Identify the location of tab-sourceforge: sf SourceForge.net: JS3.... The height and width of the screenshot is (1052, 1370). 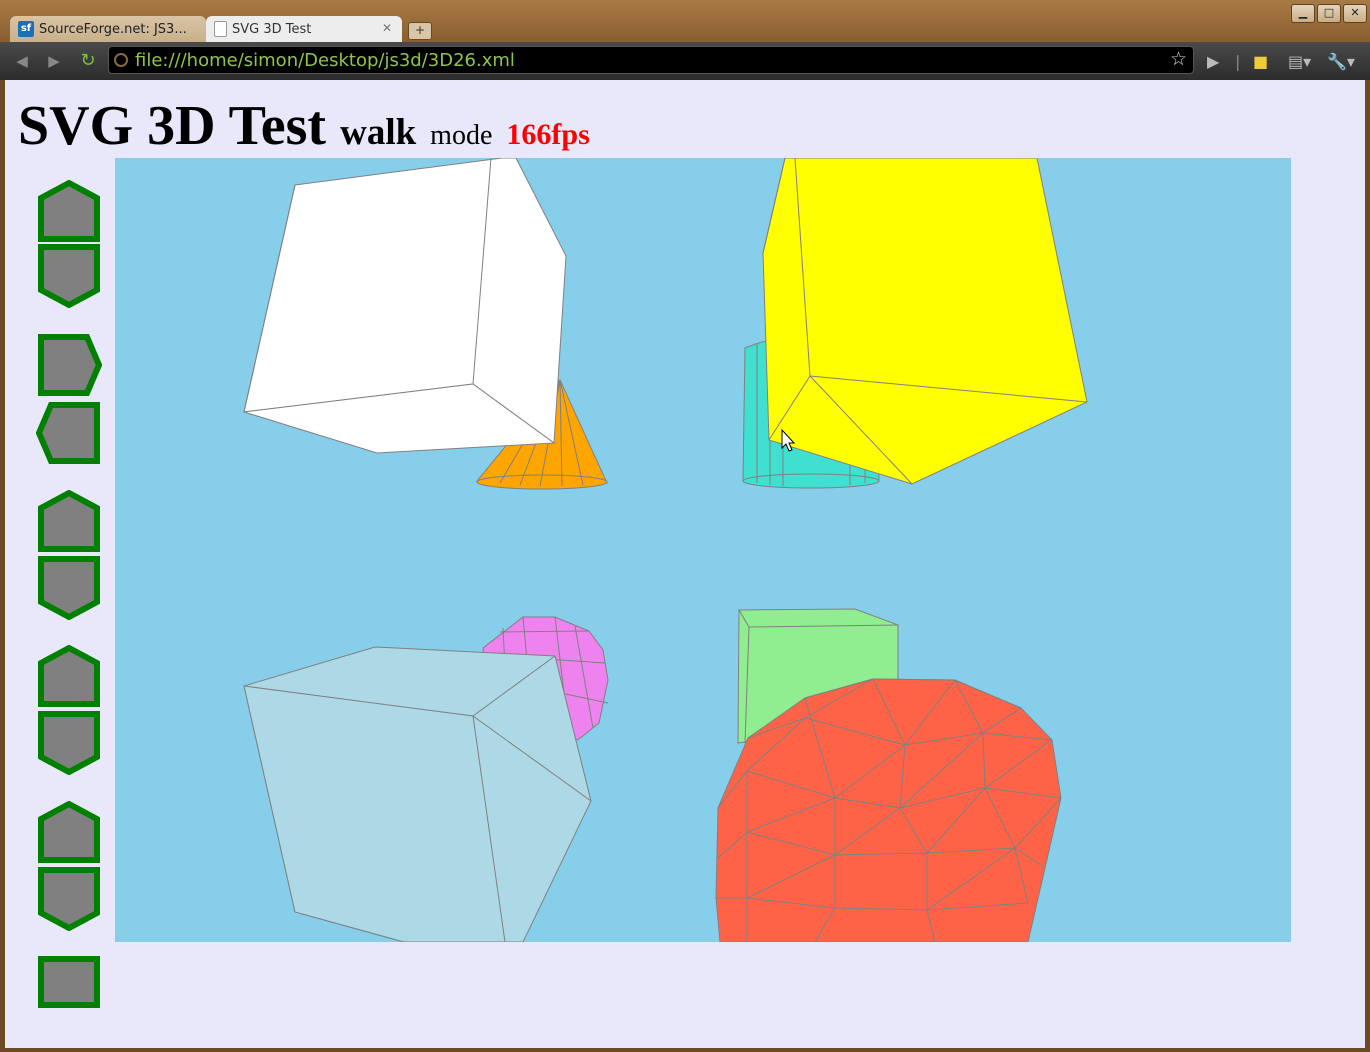
(108, 29).